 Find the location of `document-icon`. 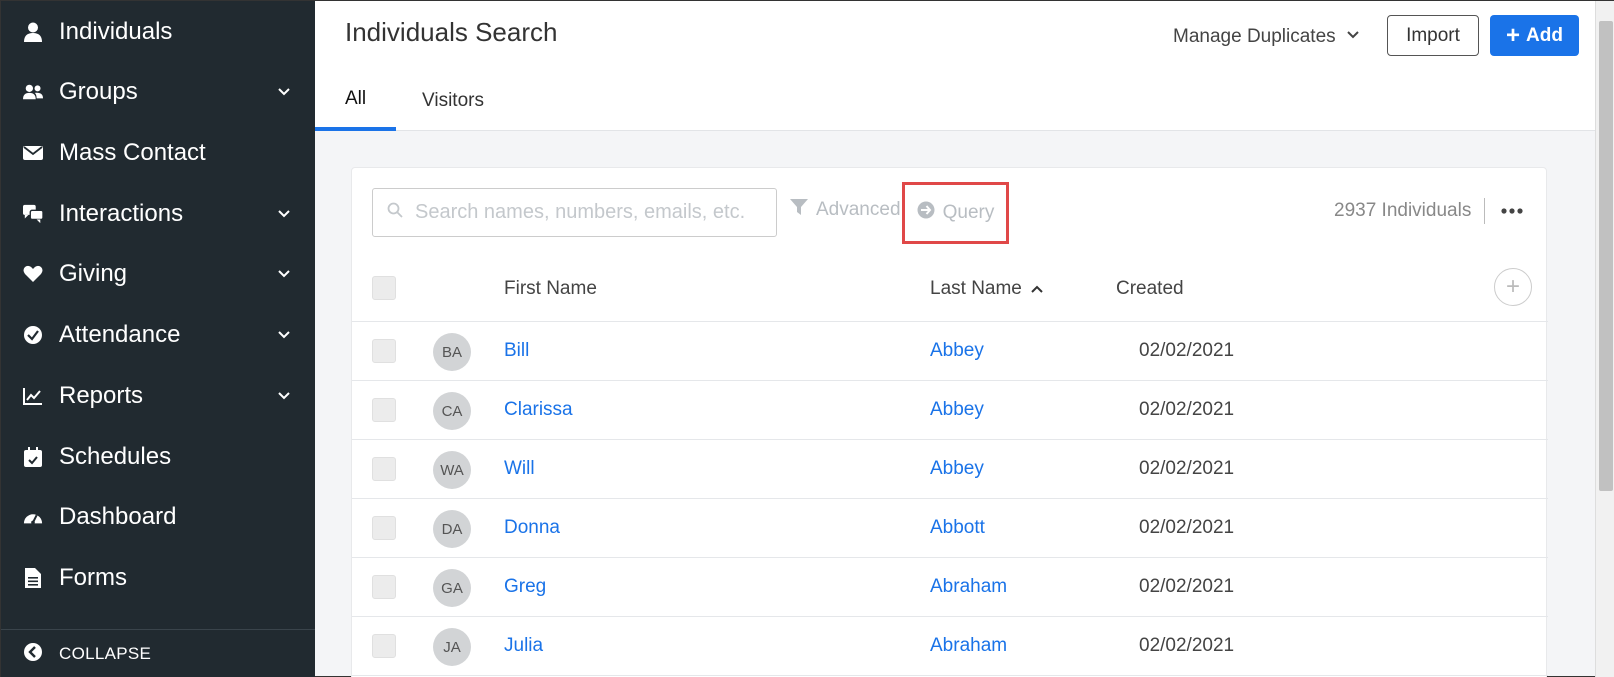

document-icon is located at coordinates (33, 578).